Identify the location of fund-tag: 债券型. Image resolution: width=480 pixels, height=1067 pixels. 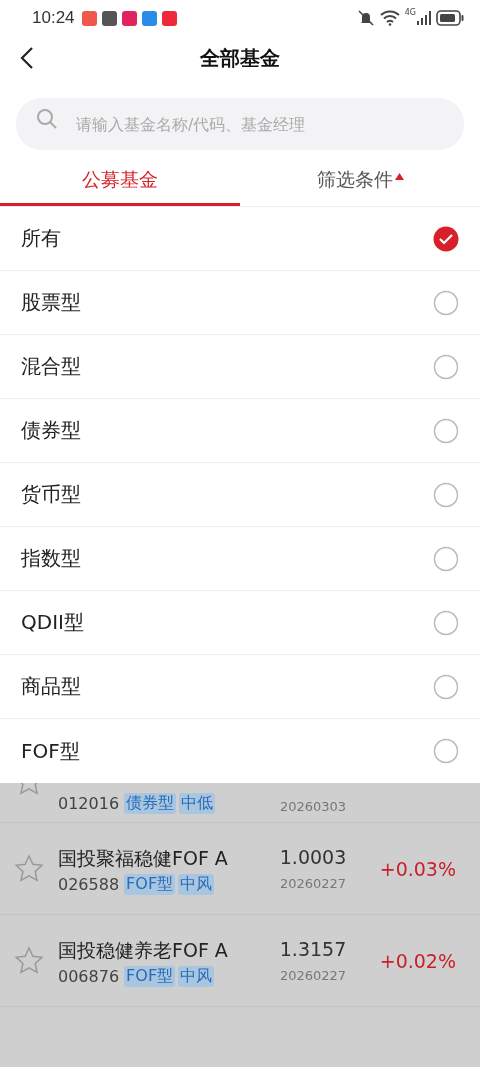
(150, 803).